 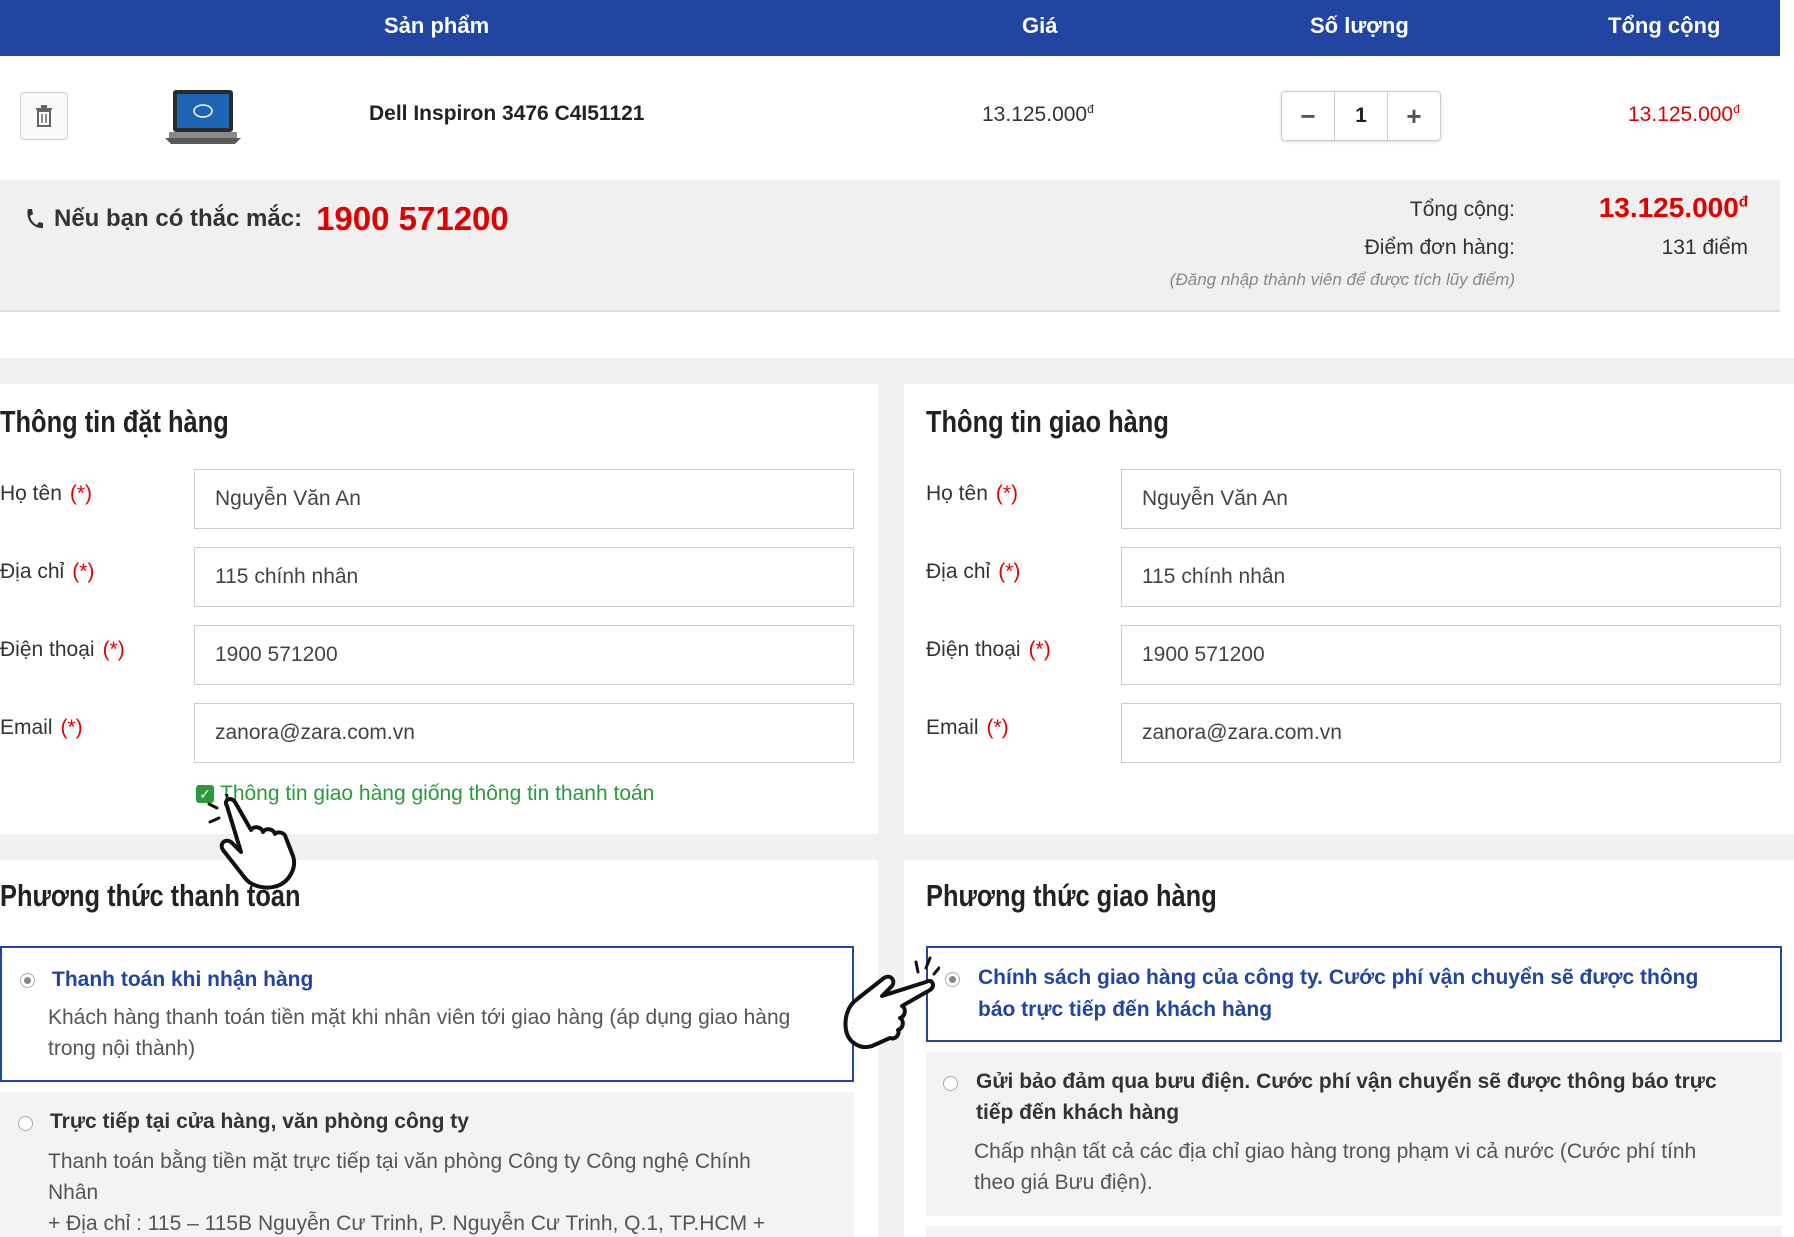 I want to click on order-address-input: 115 chính nhân, so click(x=524, y=577).